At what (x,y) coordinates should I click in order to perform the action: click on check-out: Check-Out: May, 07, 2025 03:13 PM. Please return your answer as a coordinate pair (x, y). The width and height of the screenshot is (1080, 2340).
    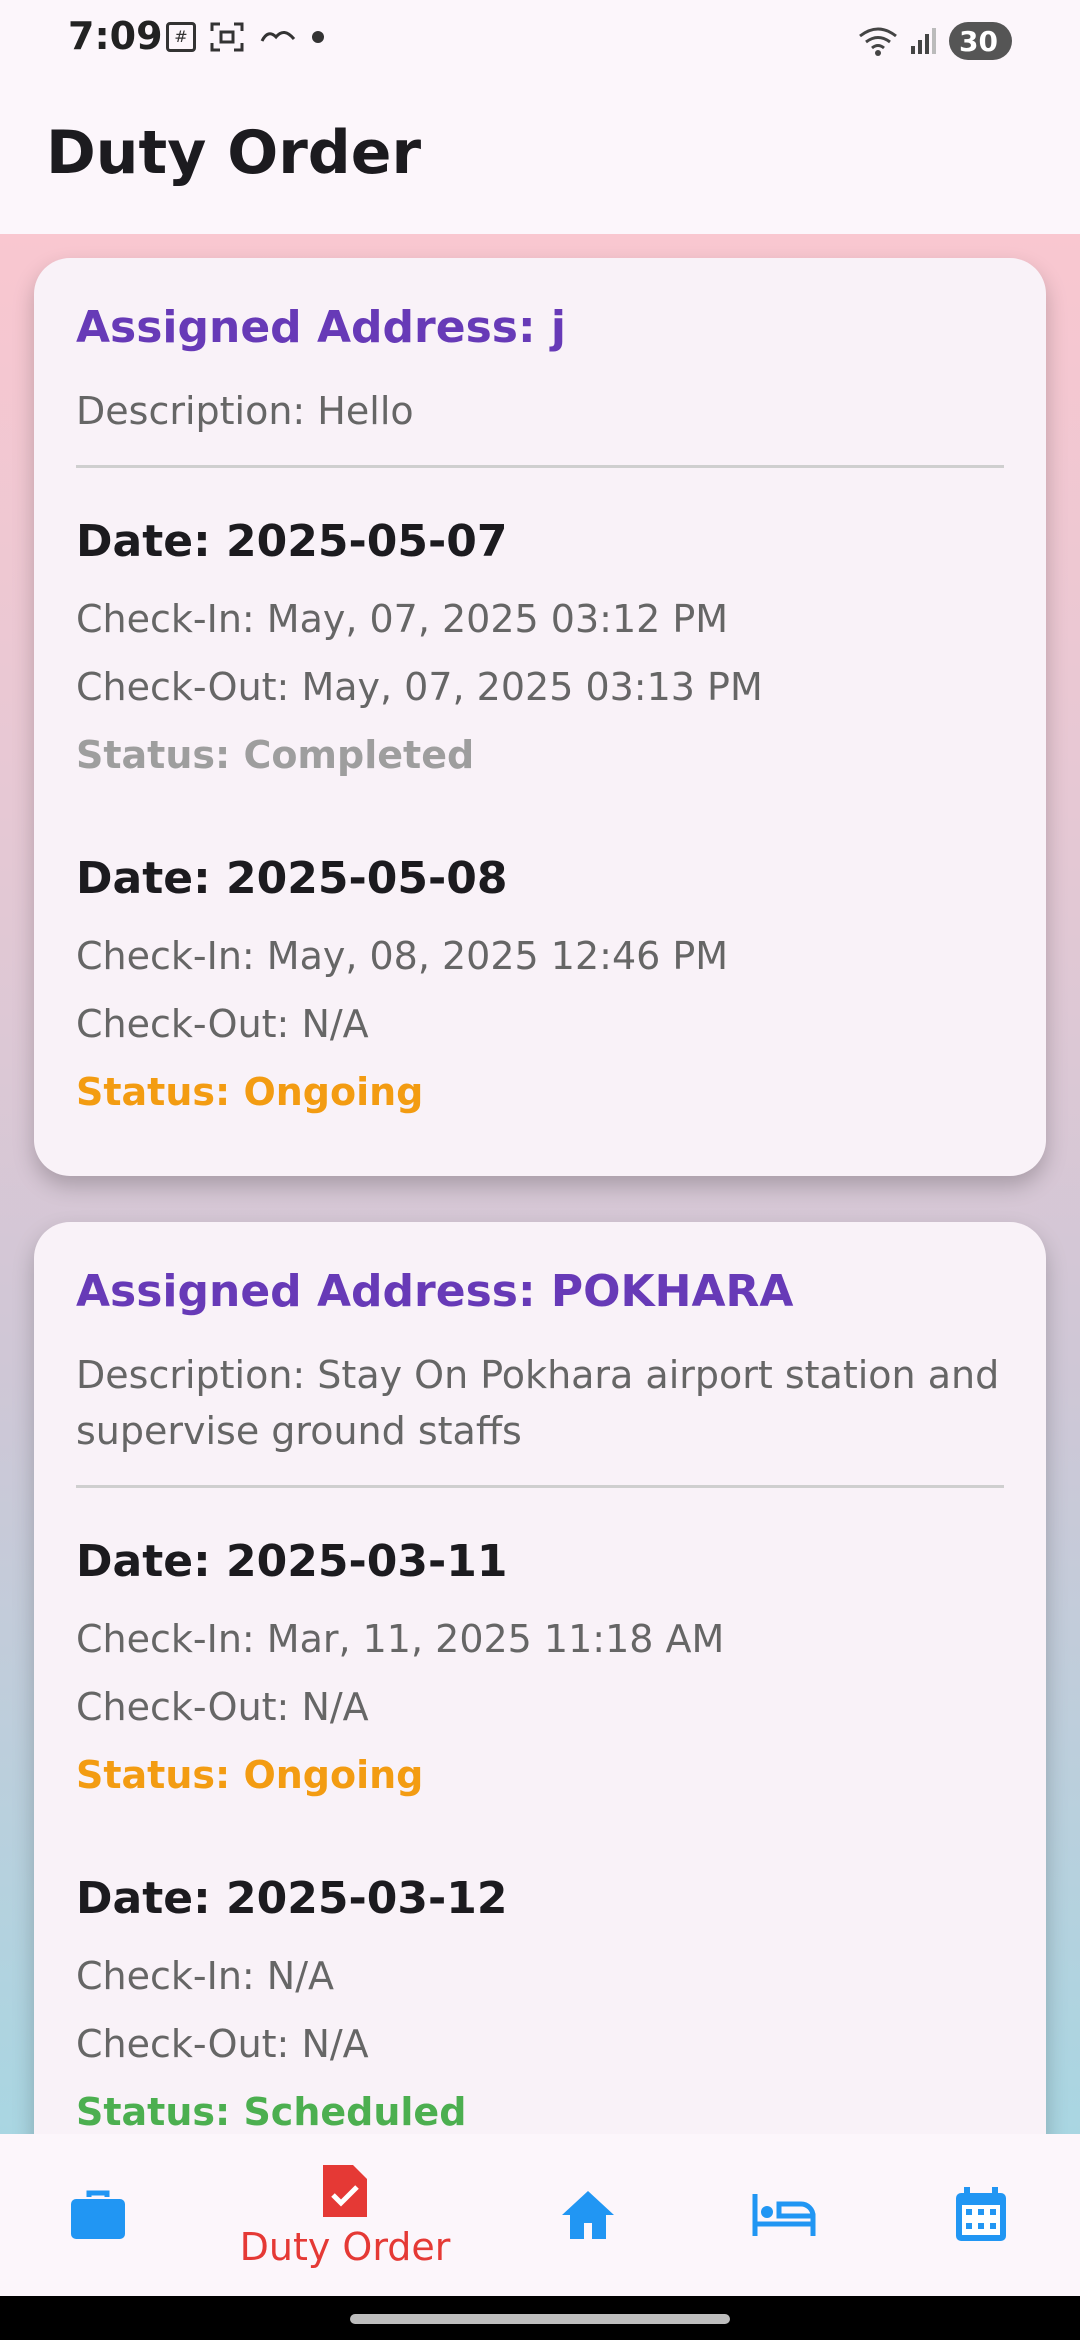
    Looking at the image, I should click on (419, 687).